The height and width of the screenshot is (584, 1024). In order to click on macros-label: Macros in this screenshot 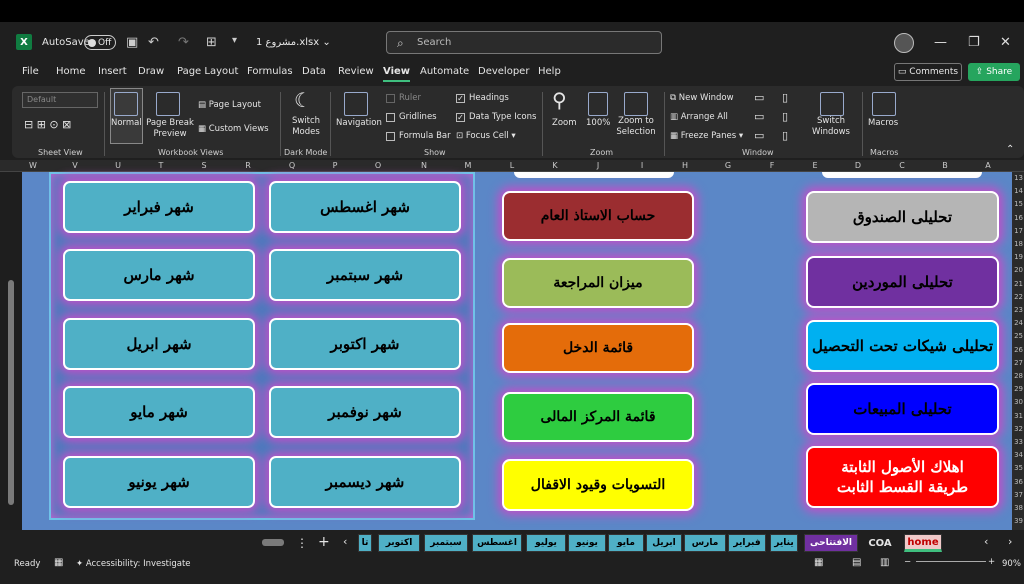, I will do `click(883, 123)`.